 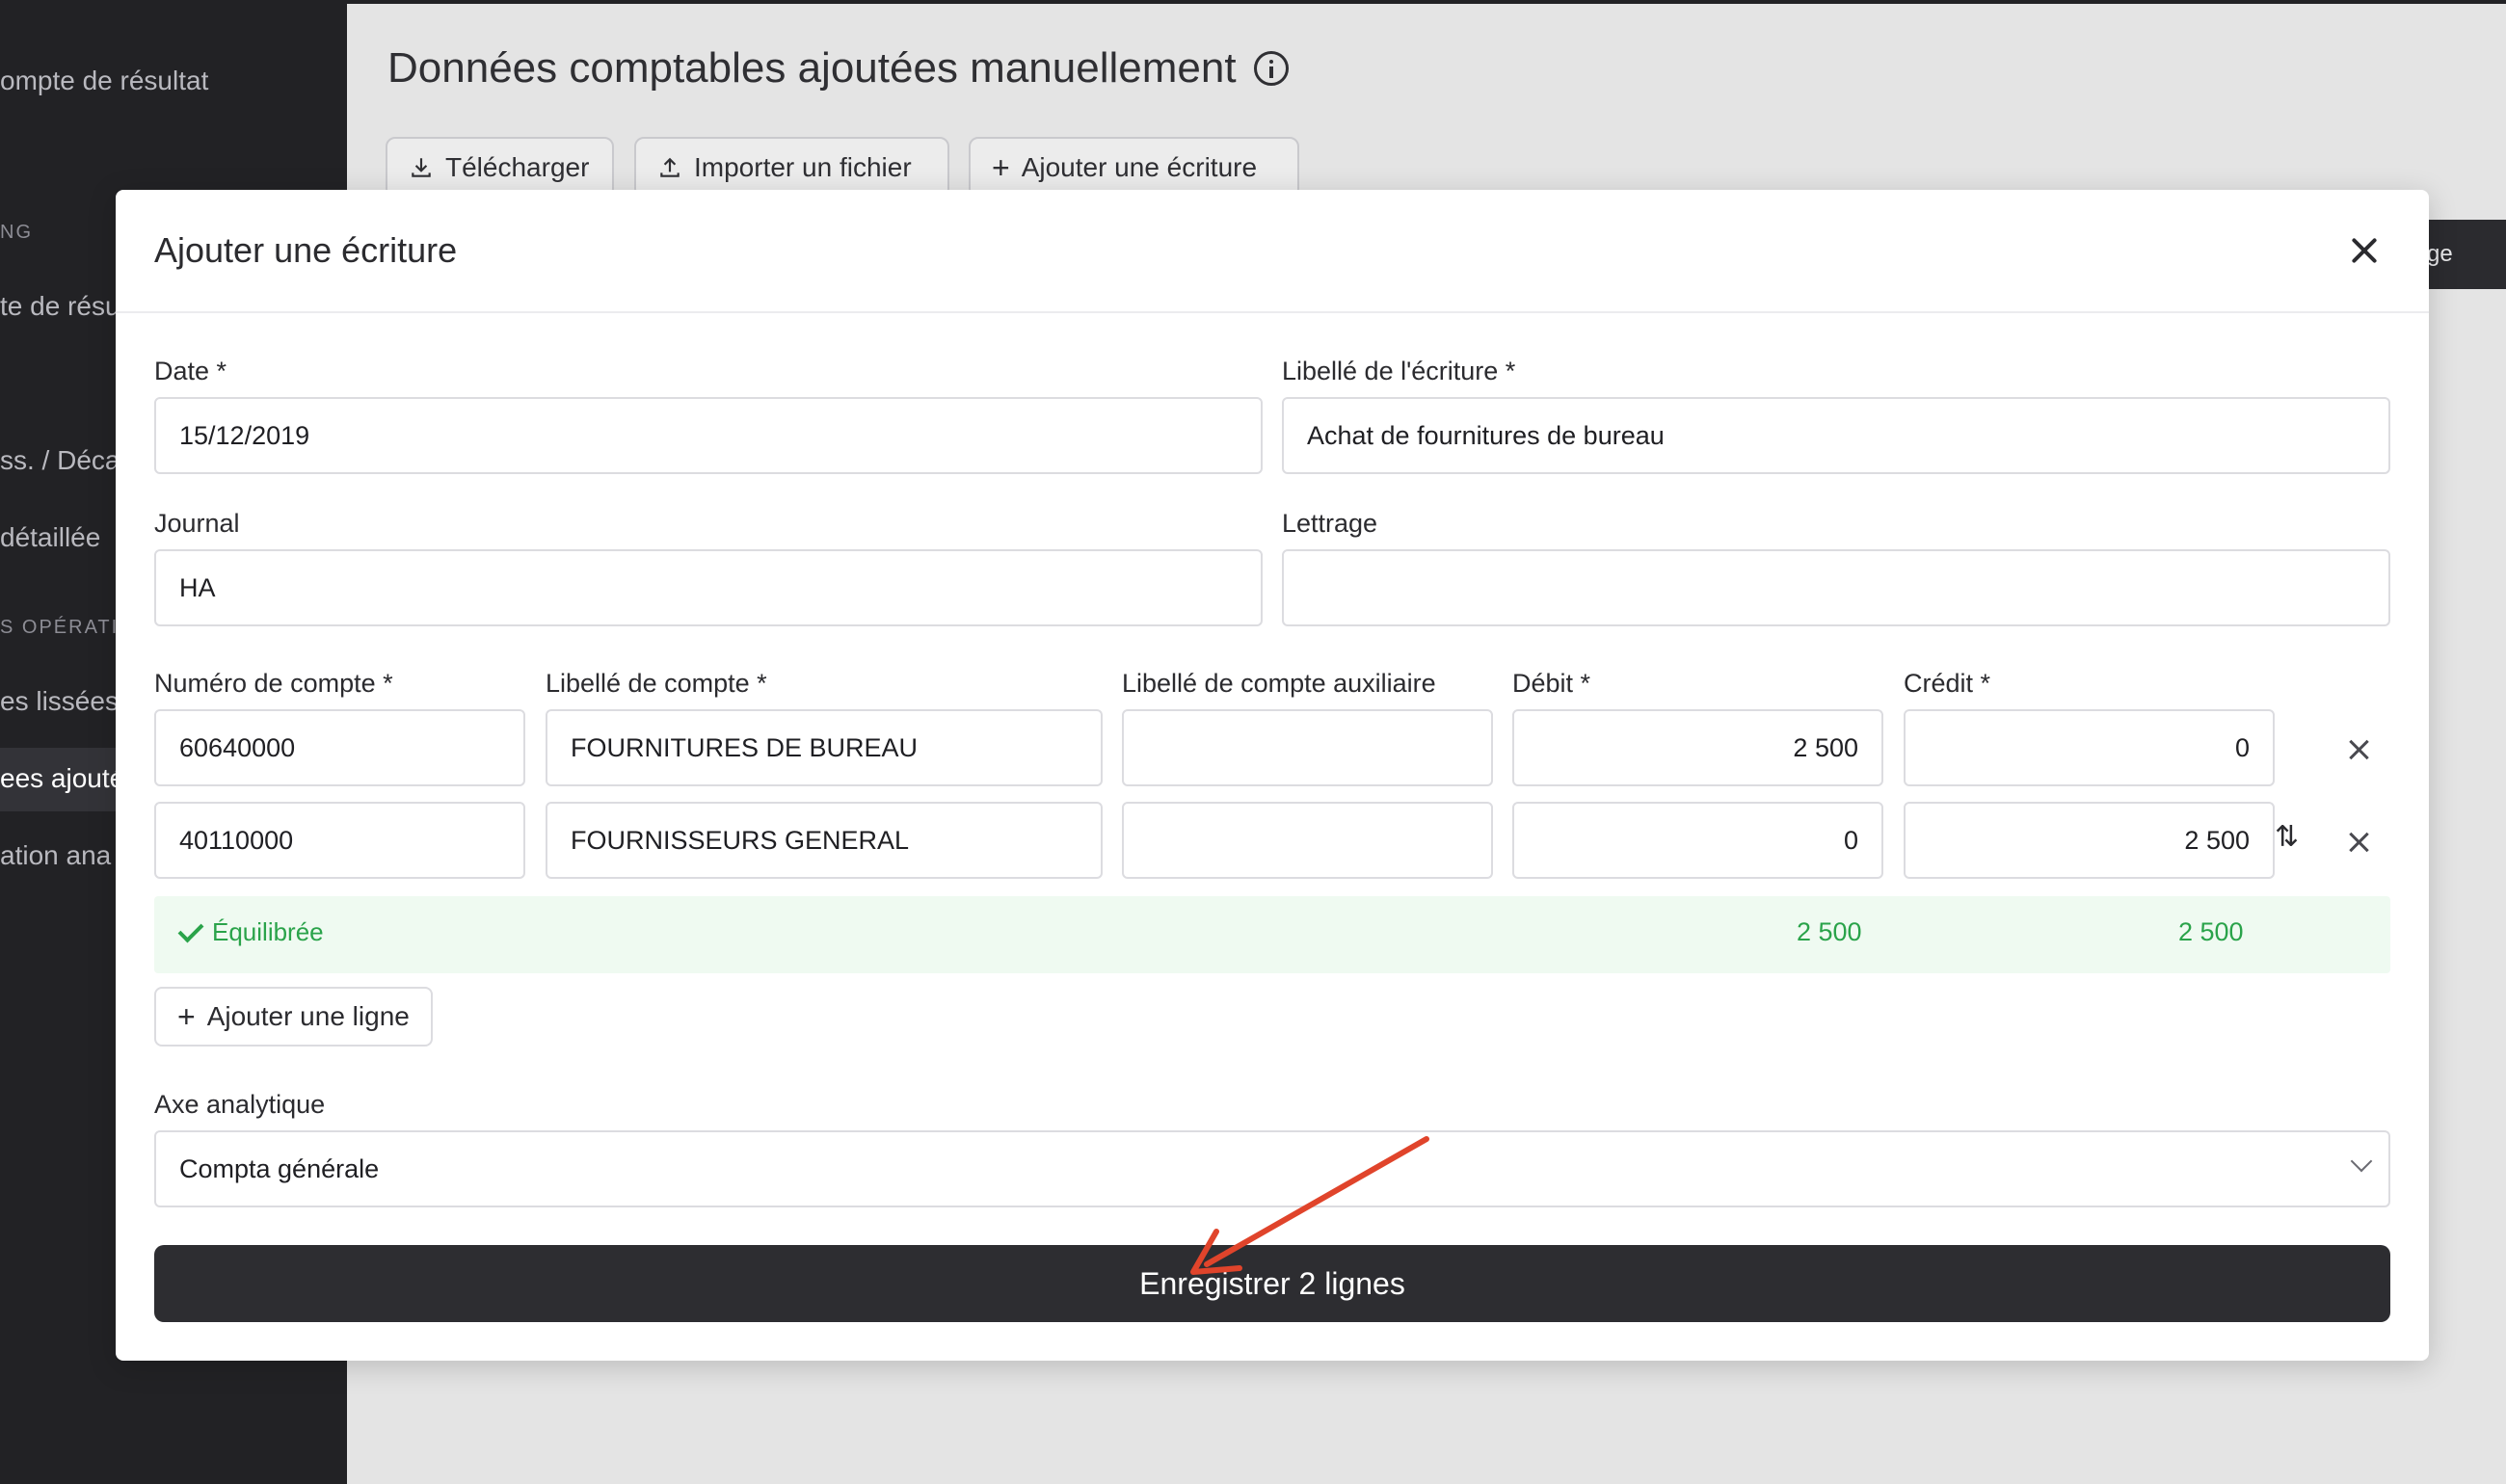 I want to click on balance-status: Équilibrée, so click(x=250, y=931).